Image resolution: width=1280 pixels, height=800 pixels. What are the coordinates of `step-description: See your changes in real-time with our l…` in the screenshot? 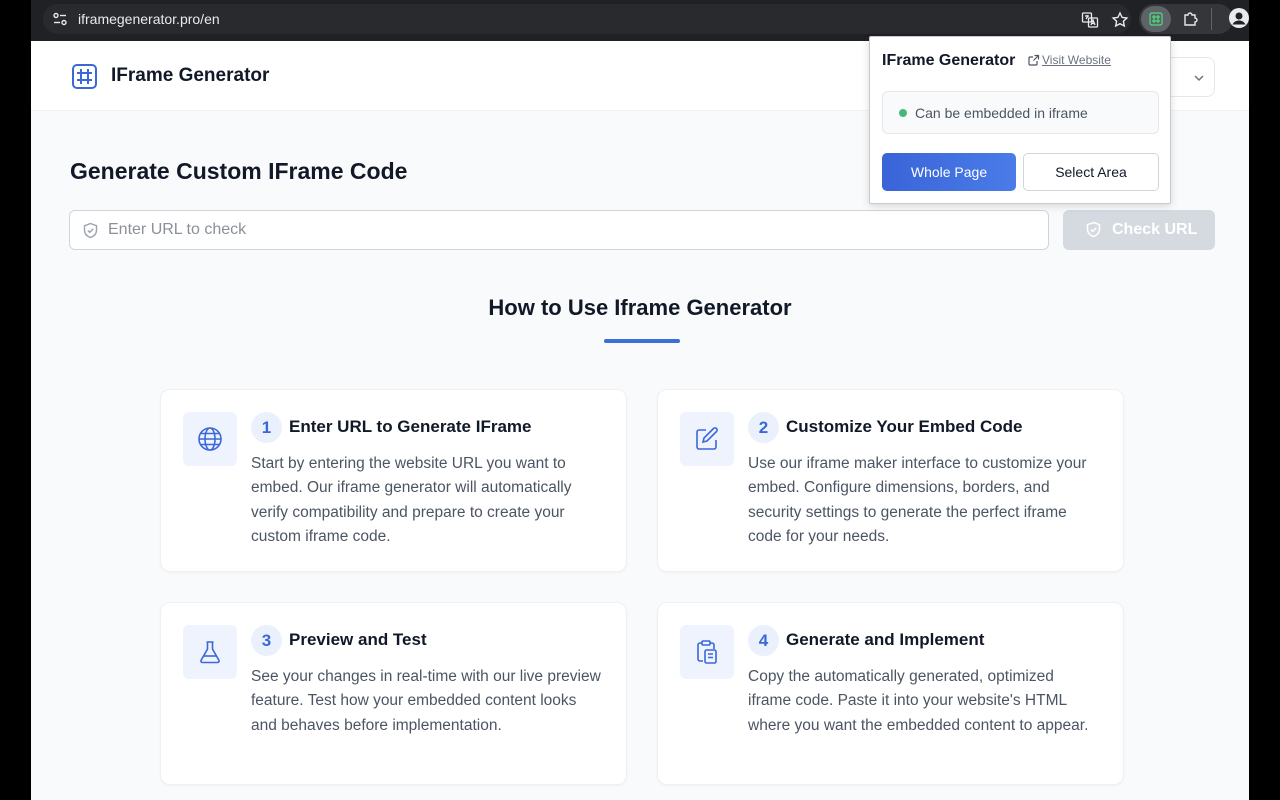 It's located at (426, 701).